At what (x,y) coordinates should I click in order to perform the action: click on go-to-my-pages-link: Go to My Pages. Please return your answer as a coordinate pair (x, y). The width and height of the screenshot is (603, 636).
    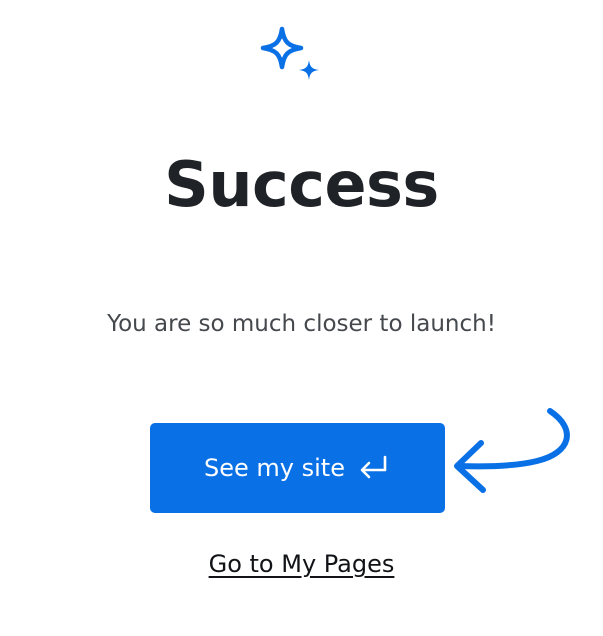
    Looking at the image, I should click on (301, 564).